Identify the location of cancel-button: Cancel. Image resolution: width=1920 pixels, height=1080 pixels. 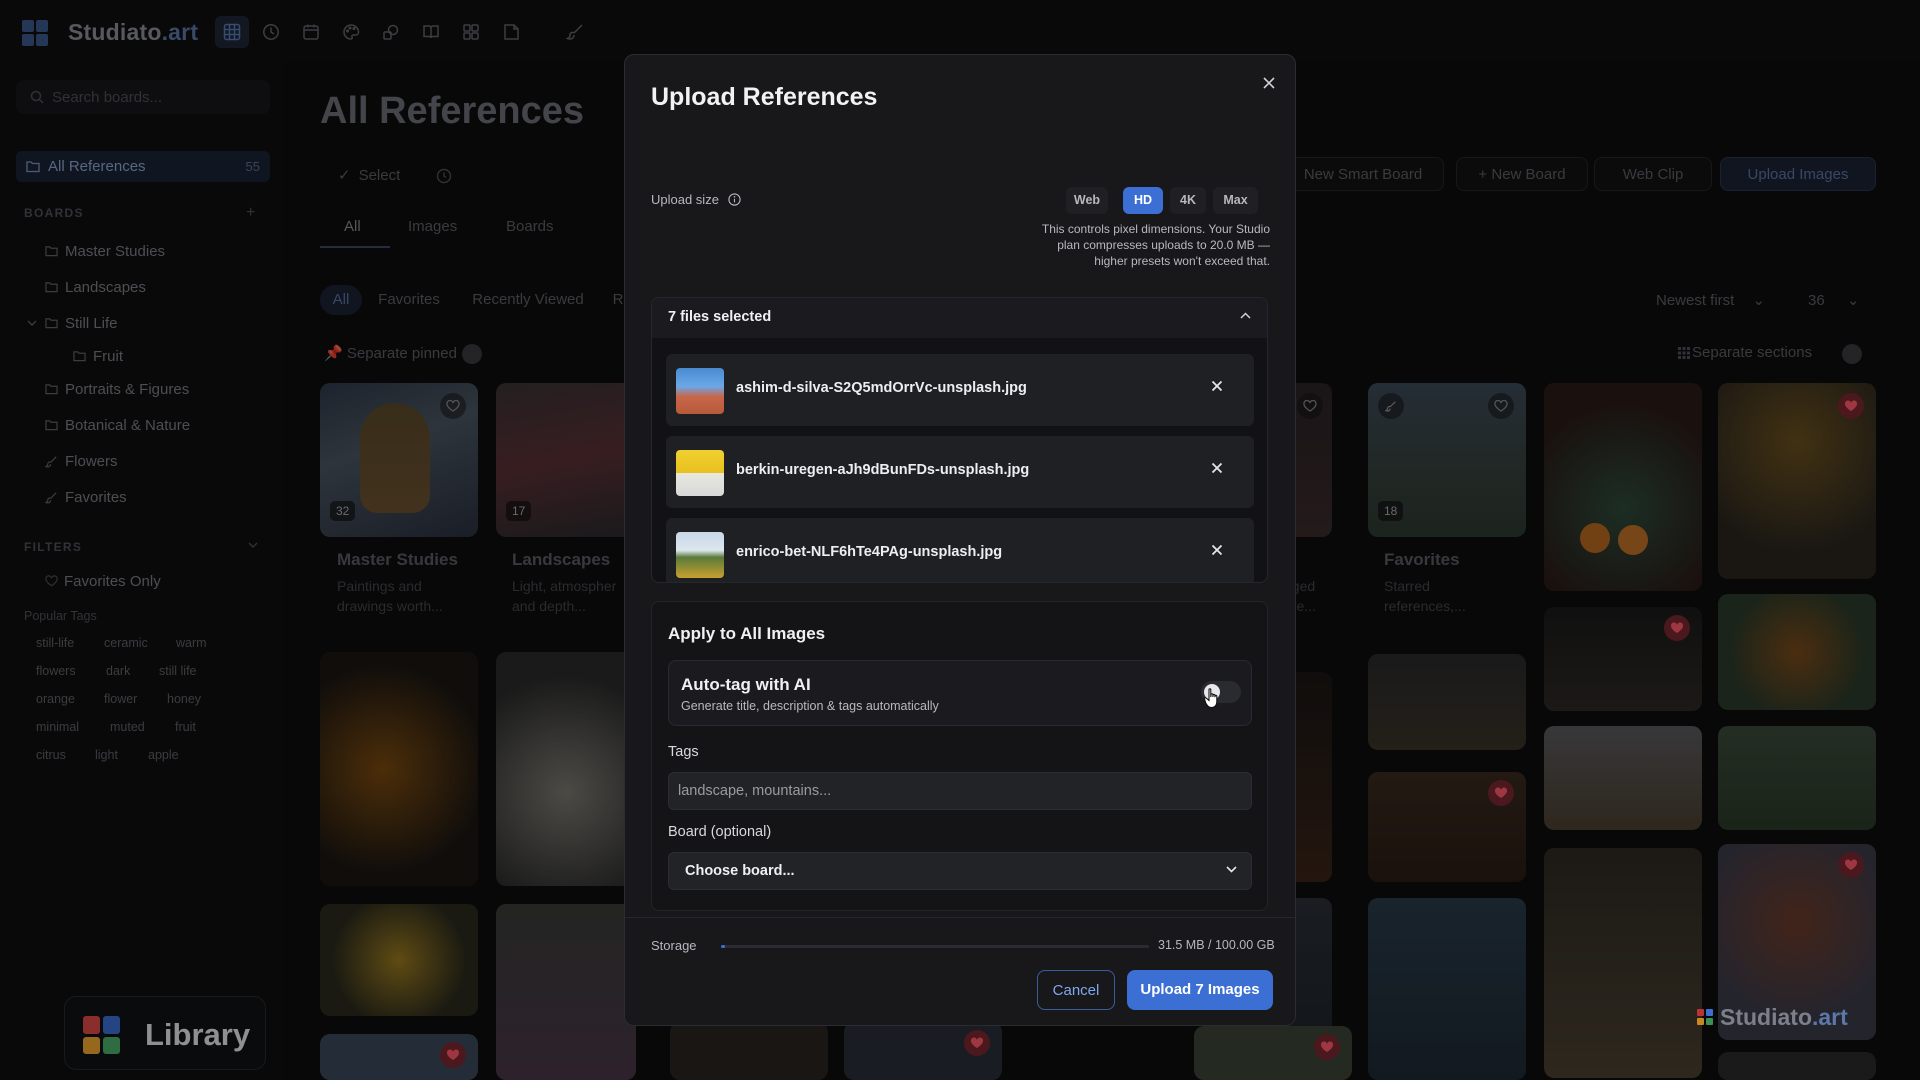
(1076, 990).